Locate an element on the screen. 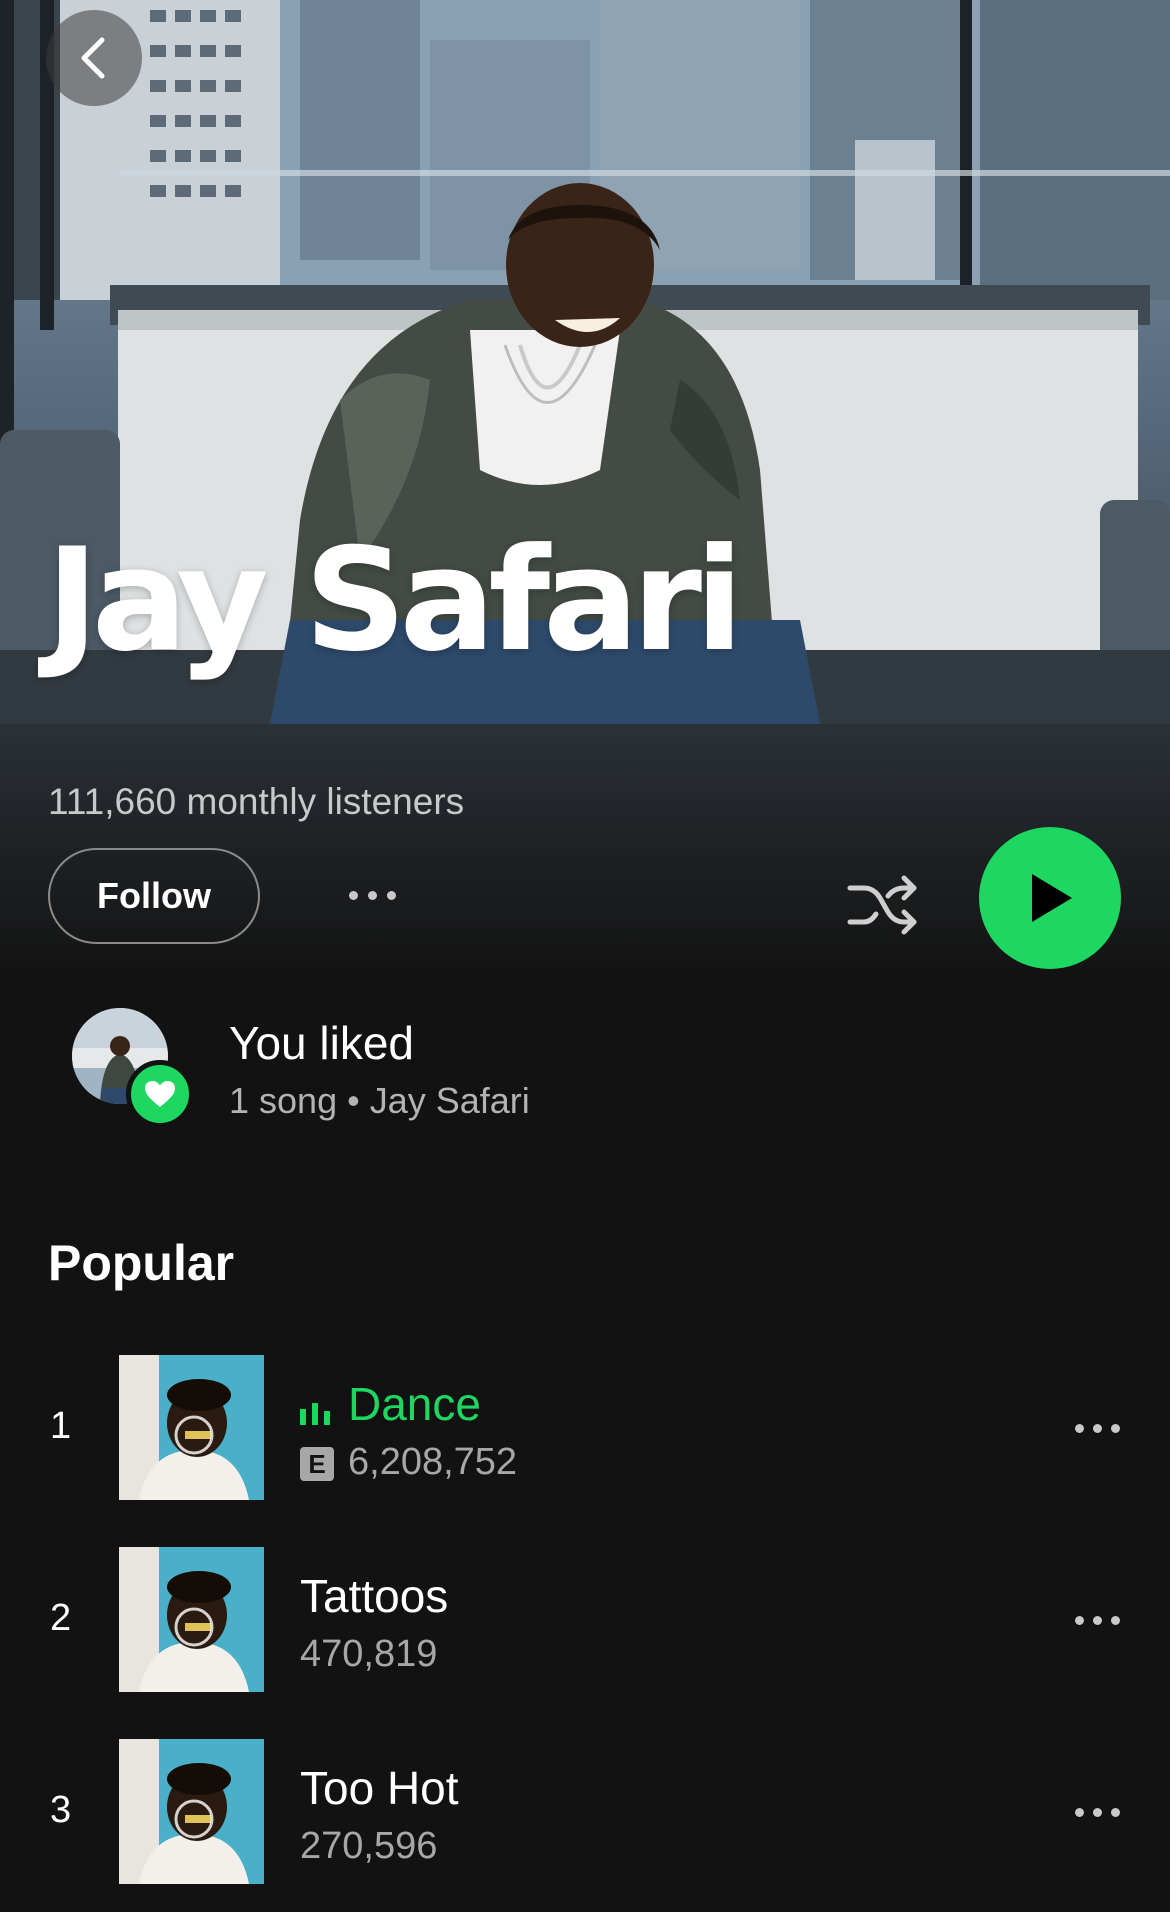  track-row: 3 Too Hot 270,596 is located at coordinates (585, 1812).